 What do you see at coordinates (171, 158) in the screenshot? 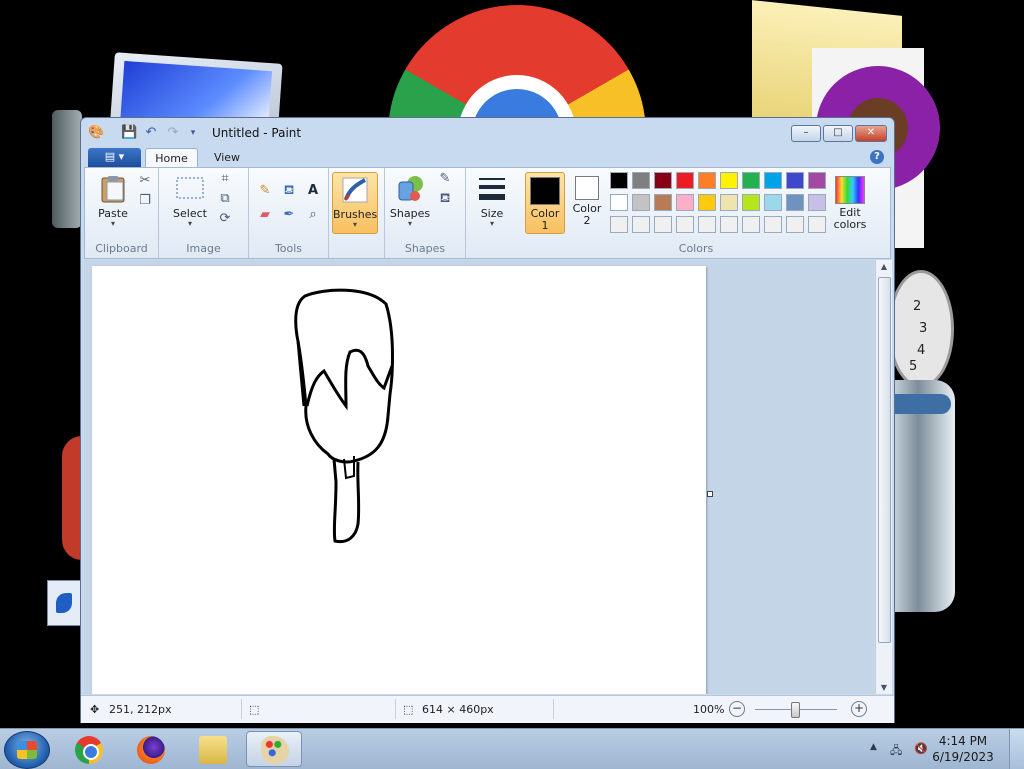
I see `tab-home: Home` at bounding box center [171, 158].